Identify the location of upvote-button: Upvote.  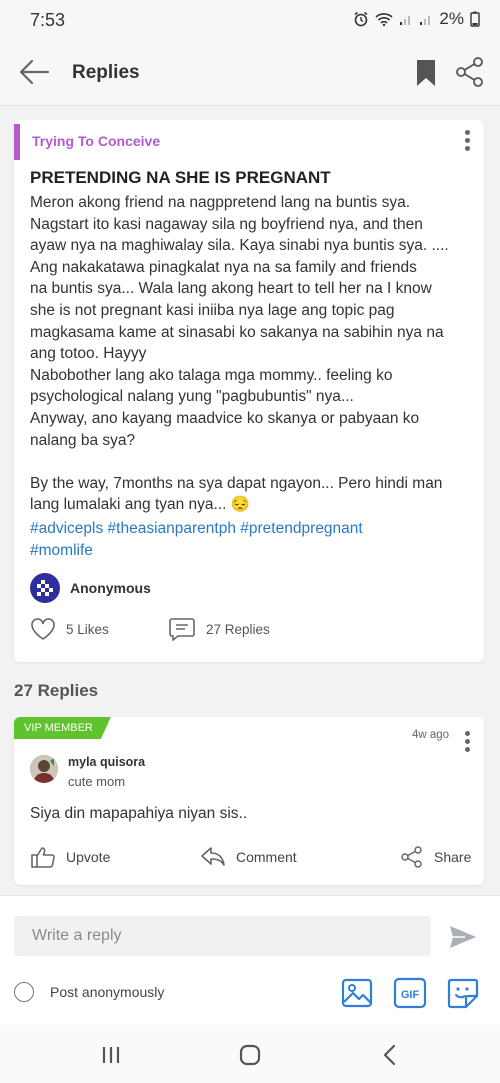
(70, 857).